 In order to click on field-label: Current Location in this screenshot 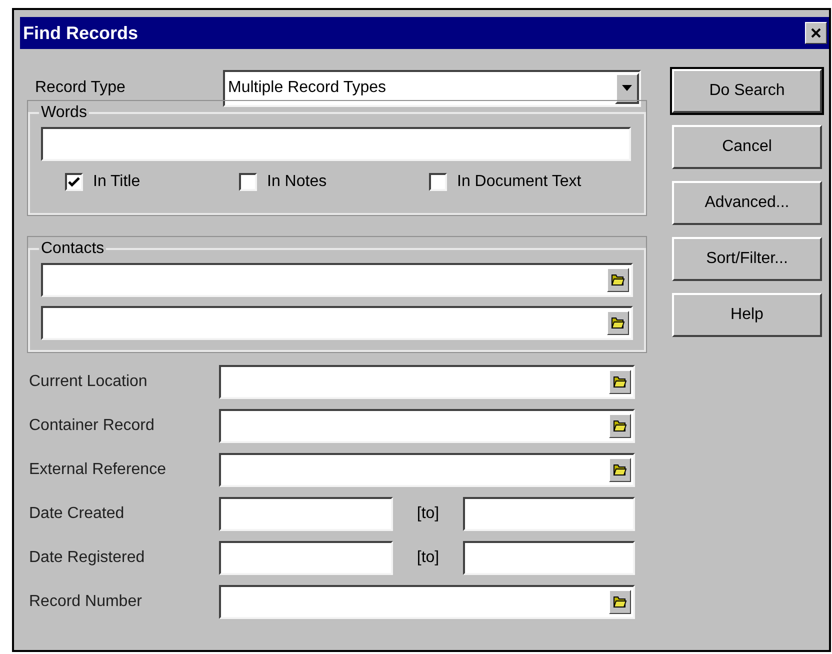, I will do `click(88, 382)`.